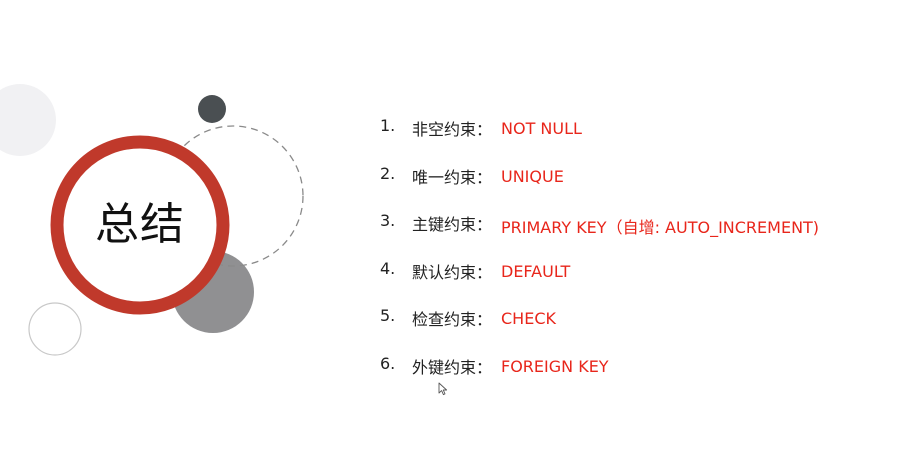  What do you see at coordinates (452, 129) in the screenshot?
I see `item-label: 非空约束：` at bounding box center [452, 129].